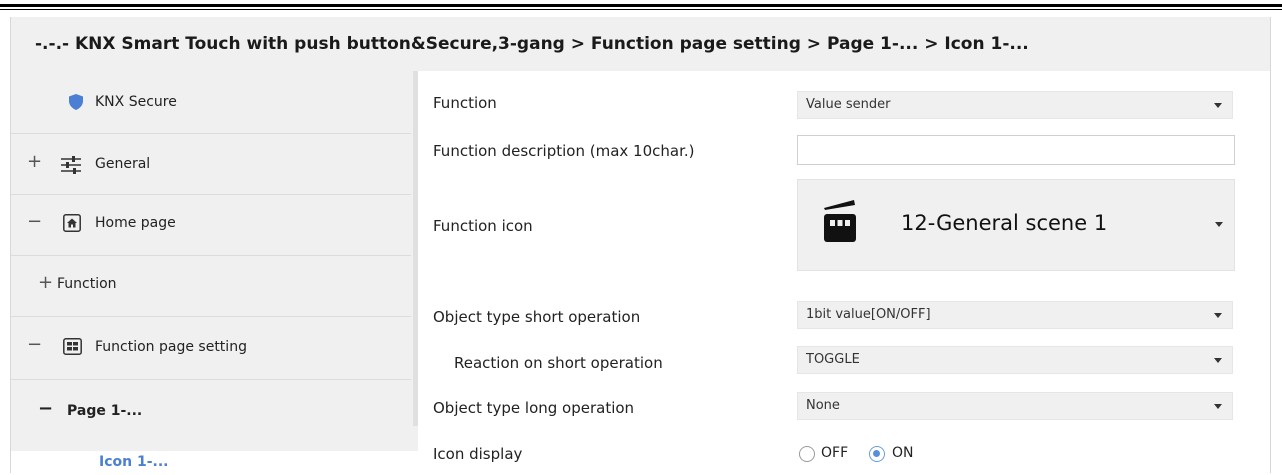 The height and width of the screenshot is (475, 1282). I want to click on sidebar-item-home-page: − Home page, so click(211, 225).